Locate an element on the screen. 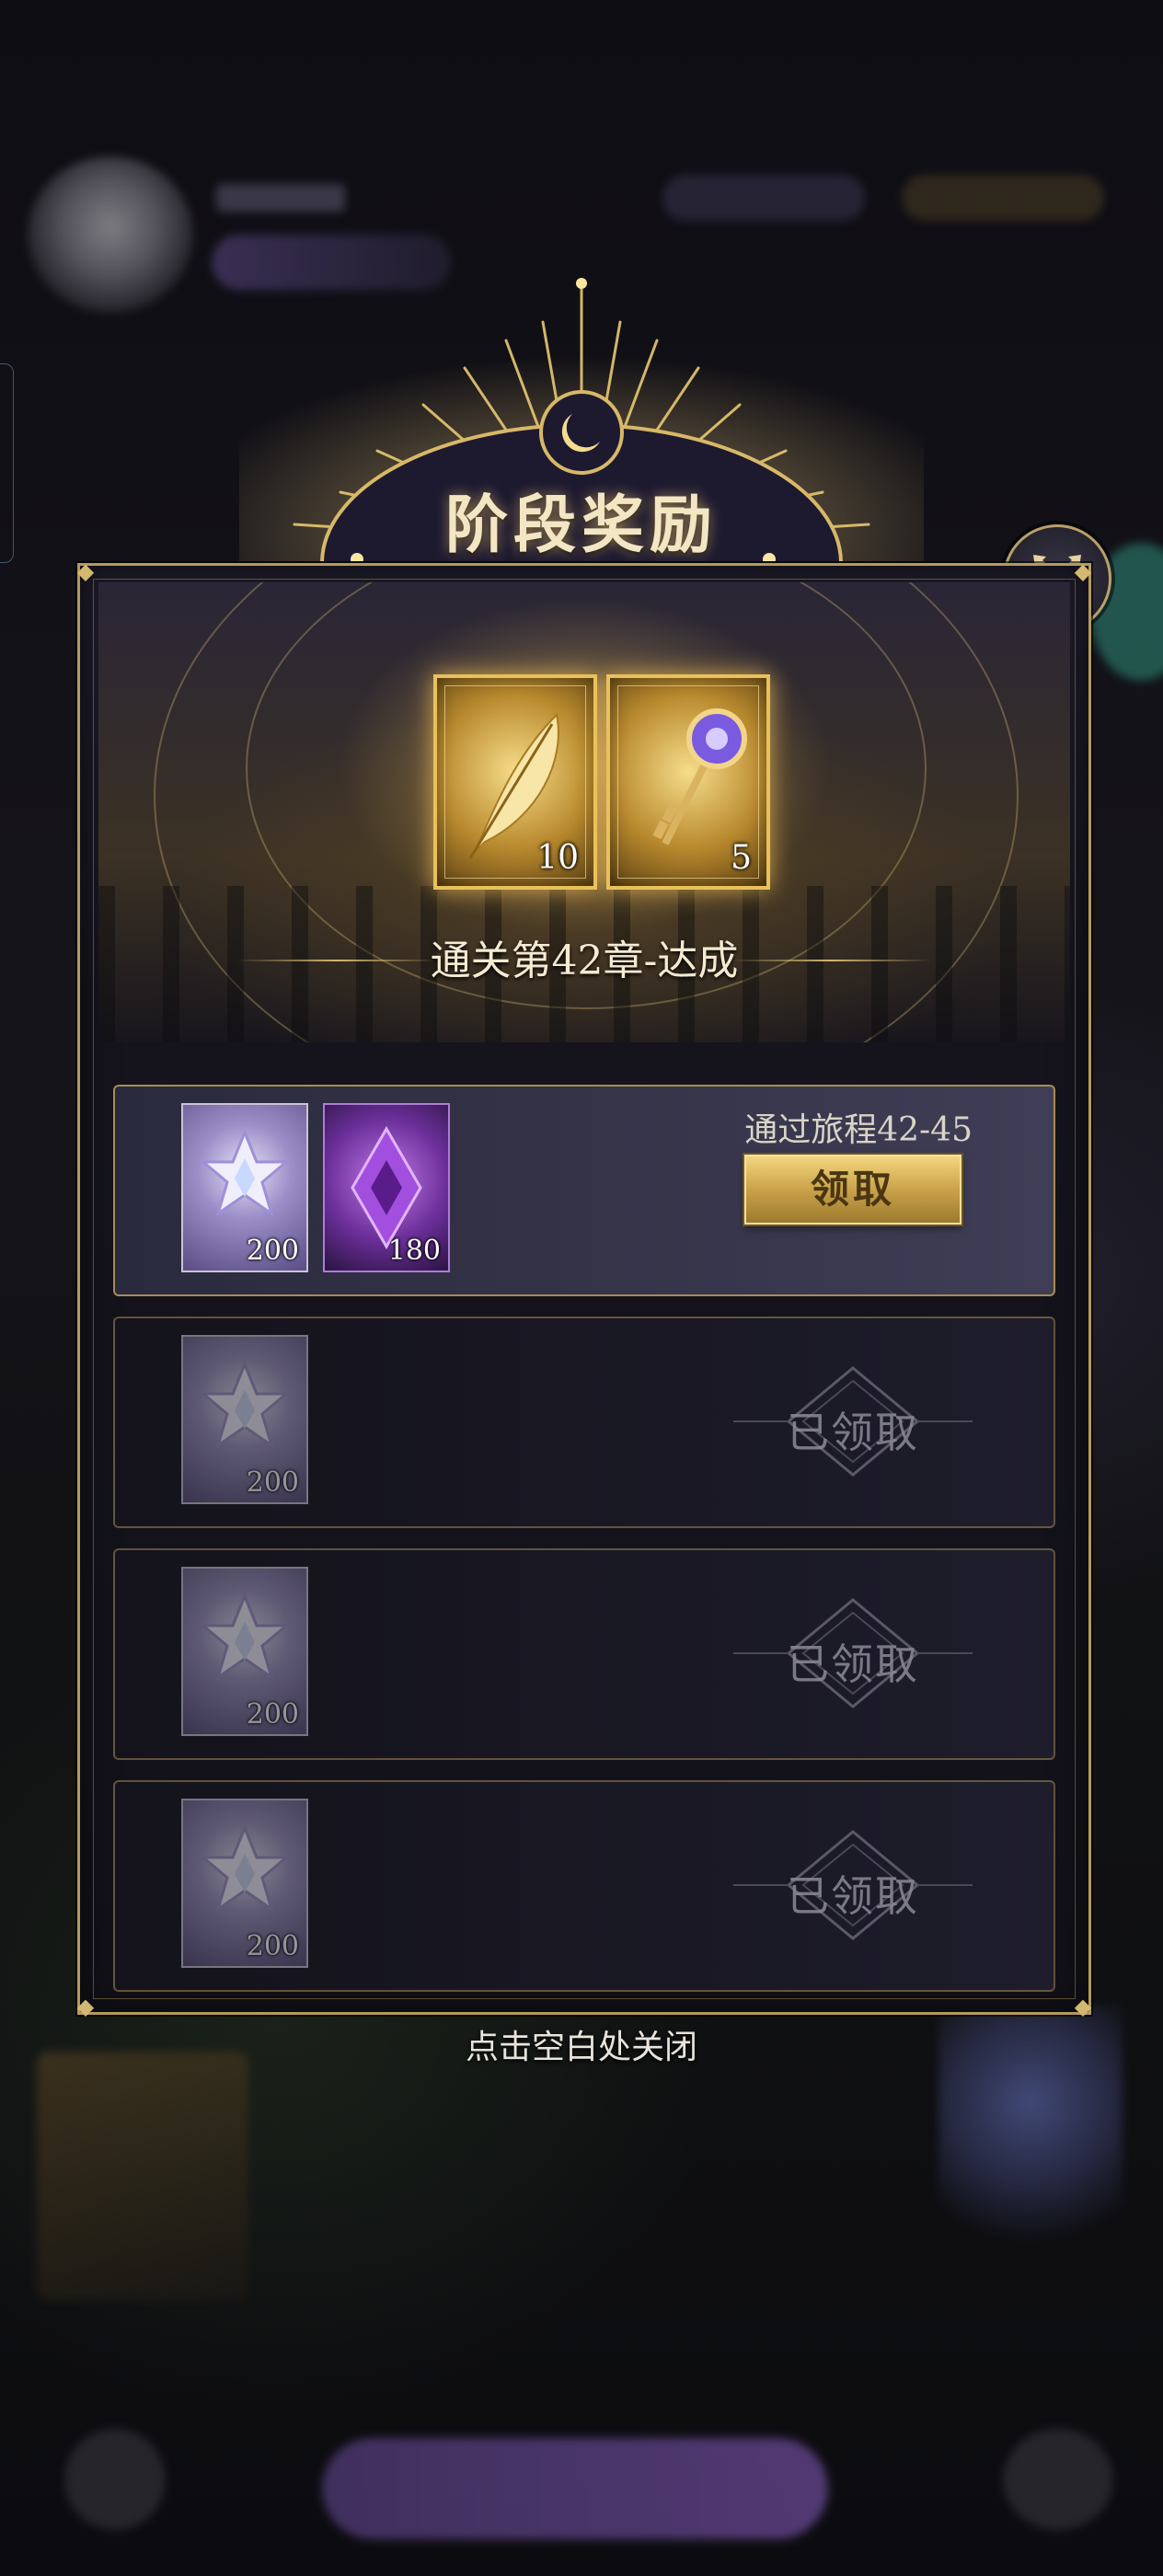 The height and width of the screenshot is (2576, 1163). reward-count: 5 is located at coordinates (742, 858).